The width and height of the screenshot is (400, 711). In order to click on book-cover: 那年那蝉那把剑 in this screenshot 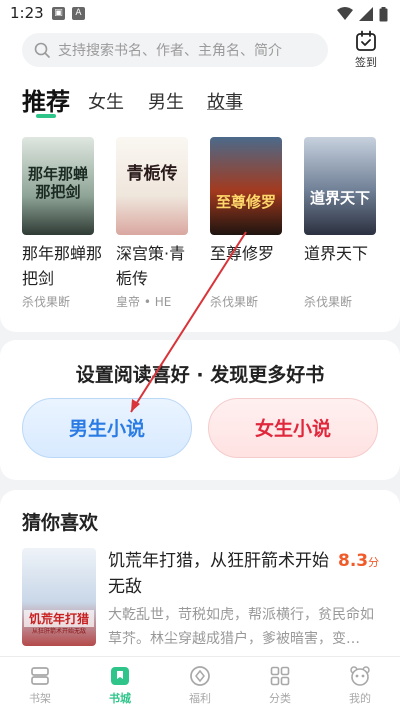, I will do `click(58, 186)`.